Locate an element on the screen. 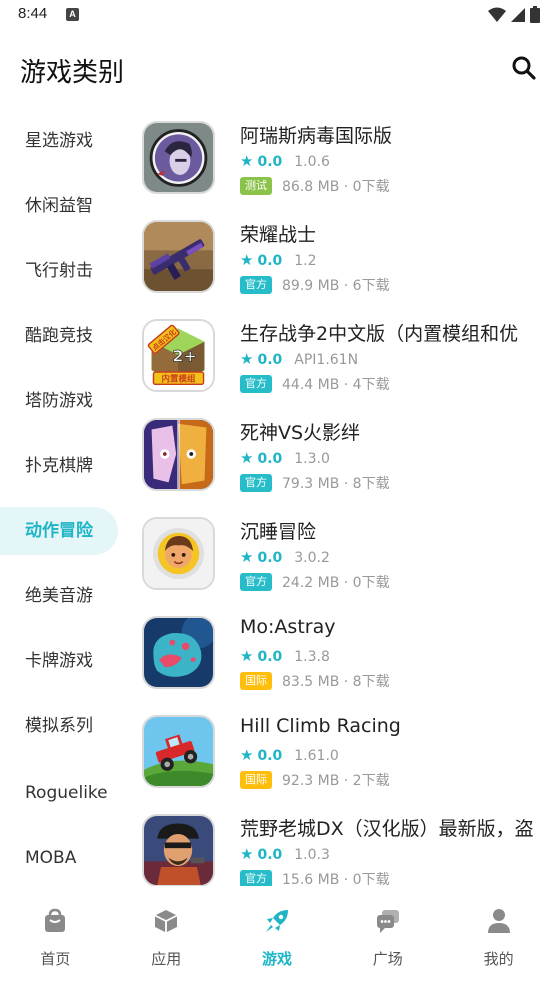 This screenshot has width=554, height=984. sidebar-item-card: 卡牌游戏 is located at coordinates (59, 661).